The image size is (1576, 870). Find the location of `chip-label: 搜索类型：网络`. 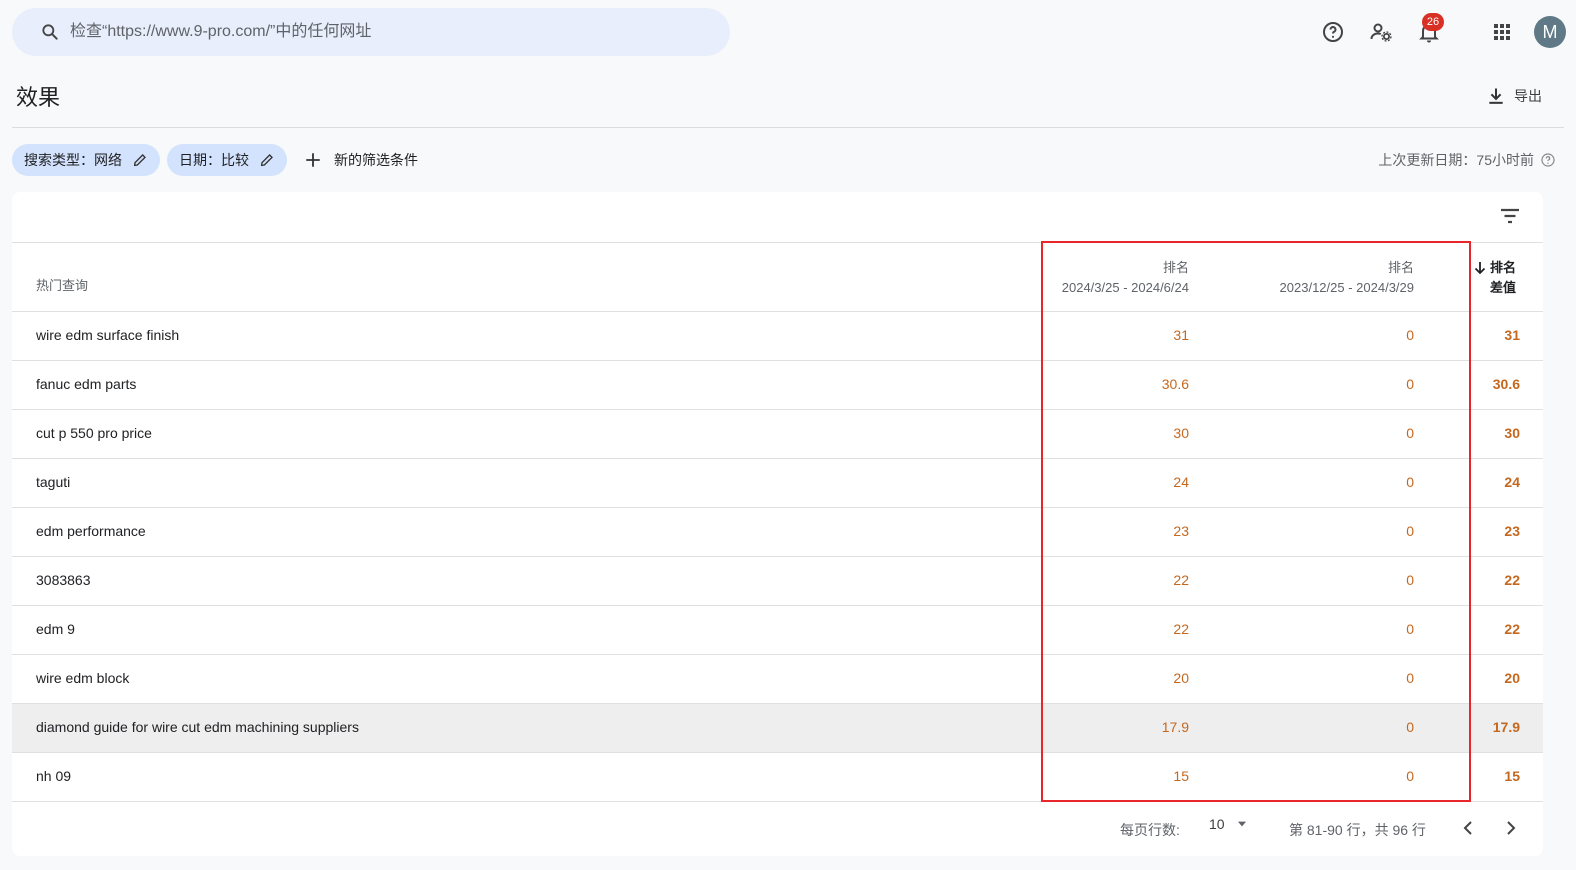

chip-label: 搜索类型：网络 is located at coordinates (73, 160).